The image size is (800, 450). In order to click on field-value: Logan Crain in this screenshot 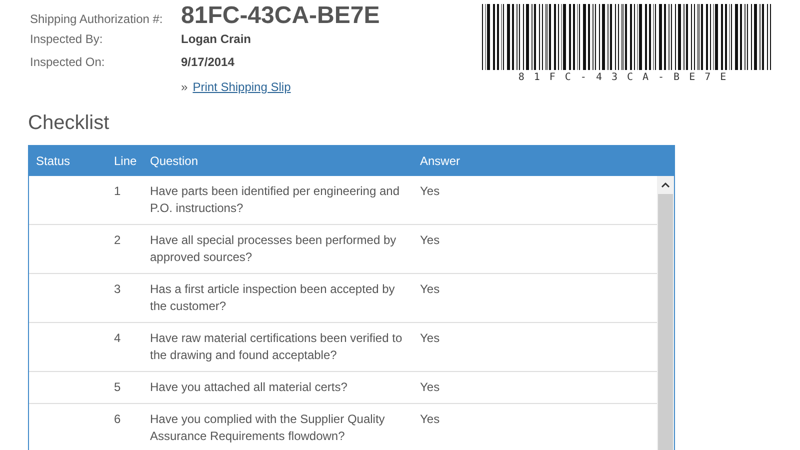, I will do `click(216, 39)`.